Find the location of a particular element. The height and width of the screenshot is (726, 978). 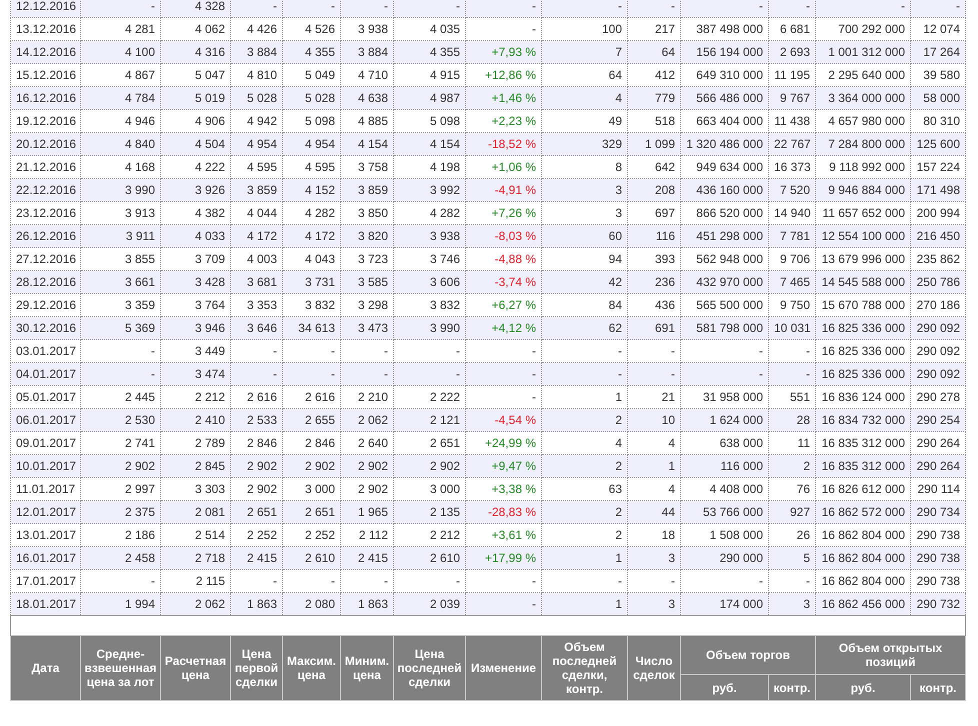

column-header: Средне-взвешенная цена за лот is located at coordinates (120, 668).